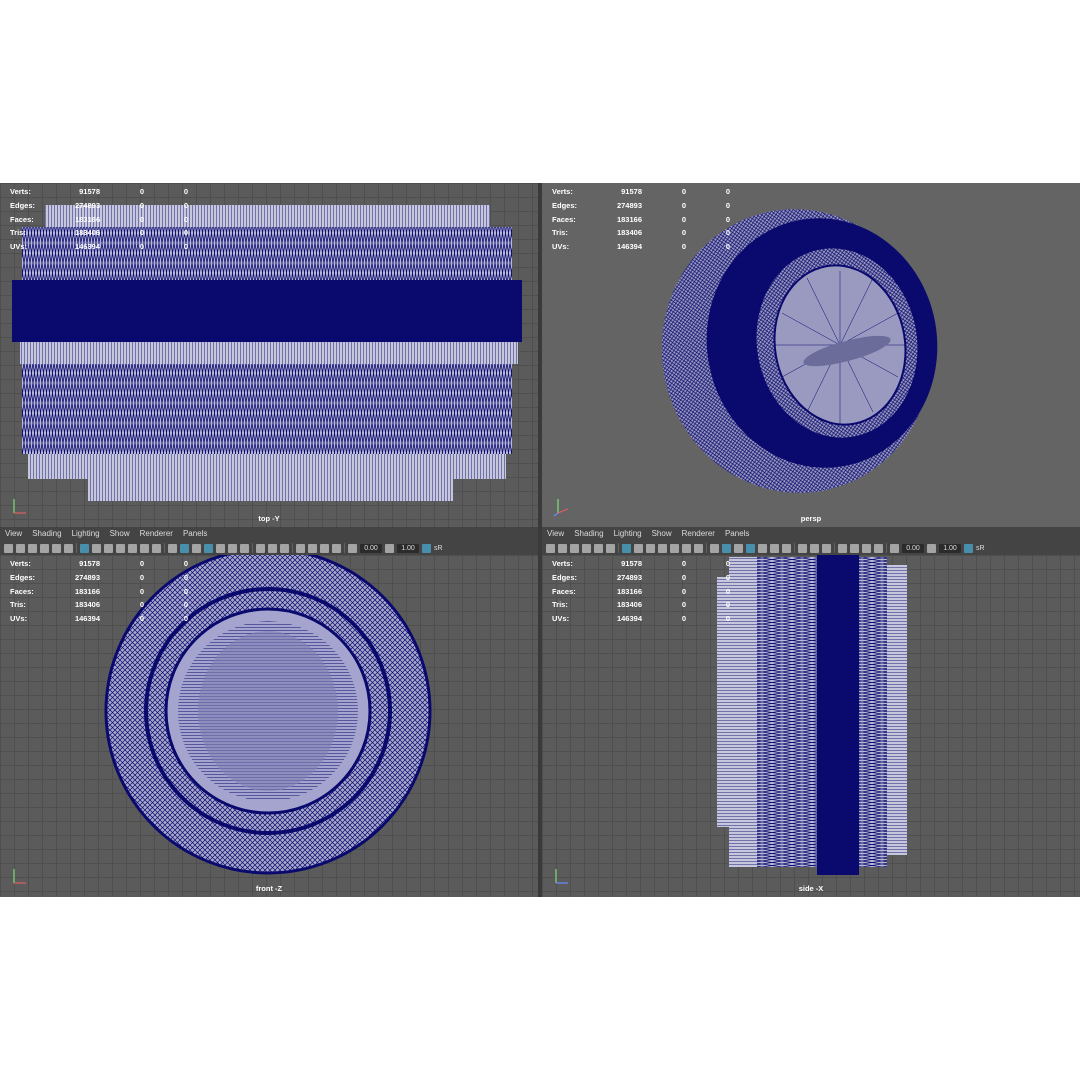 The height and width of the screenshot is (1080, 1080). I want to click on stat-value: 91578, so click(89, 564).